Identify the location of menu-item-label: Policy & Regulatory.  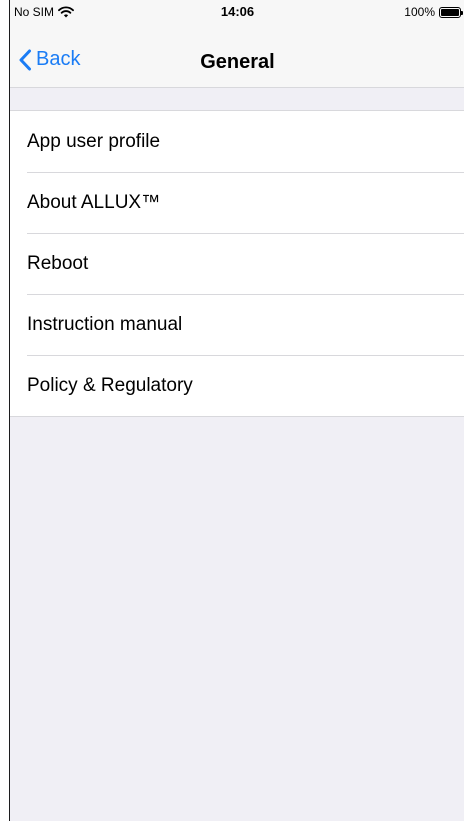
(110, 385).